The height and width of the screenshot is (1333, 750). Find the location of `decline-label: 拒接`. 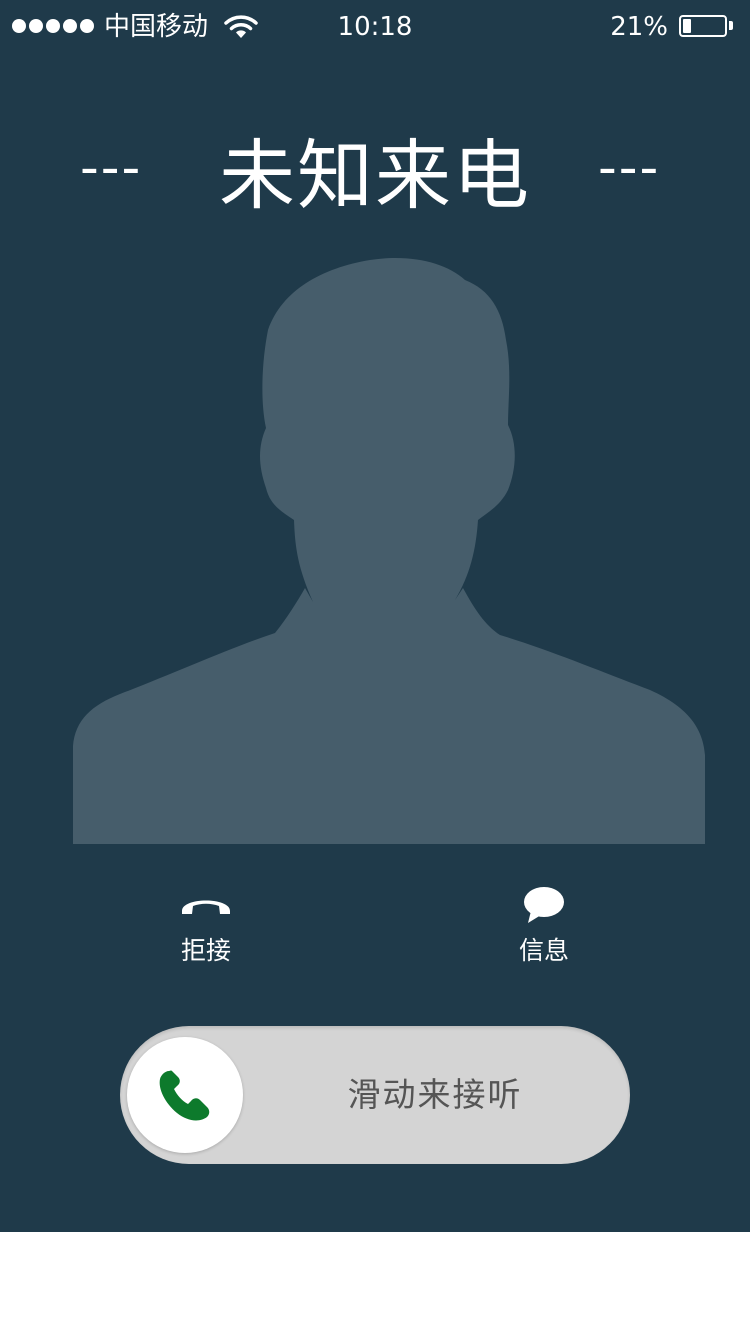

decline-label: 拒接 is located at coordinates (205, 950).